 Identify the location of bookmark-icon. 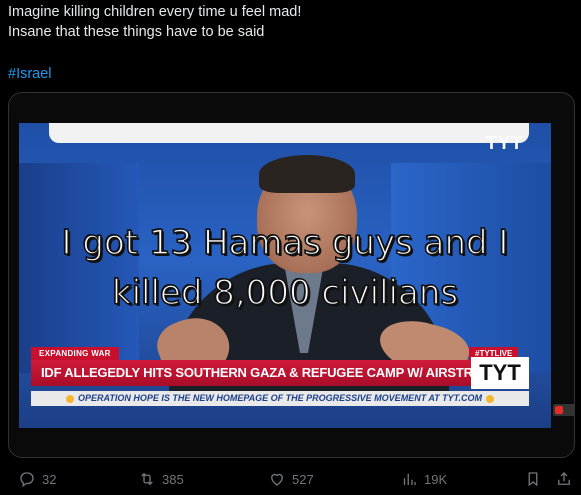
(533, 479).